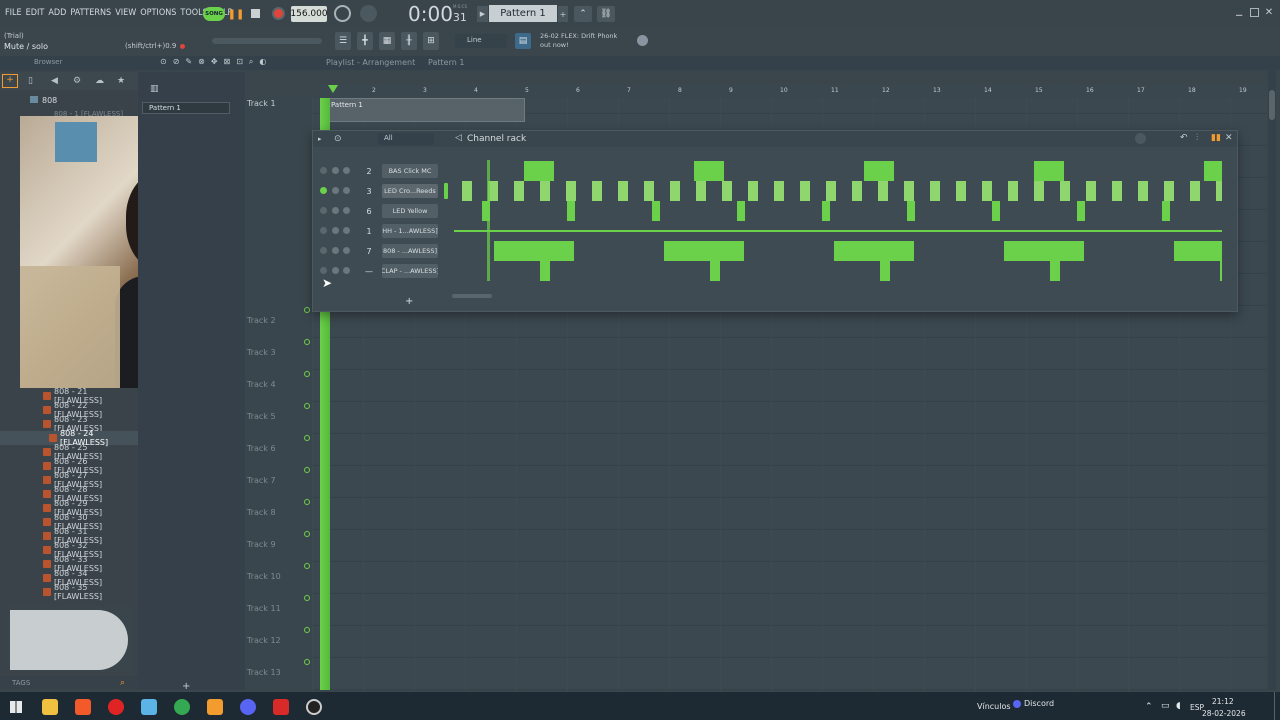  What do you see at coordinates (1184, 138) in the screenshot?
I see `channel-rack-undo-icon: ↶` at bounding box center [1184, 138].